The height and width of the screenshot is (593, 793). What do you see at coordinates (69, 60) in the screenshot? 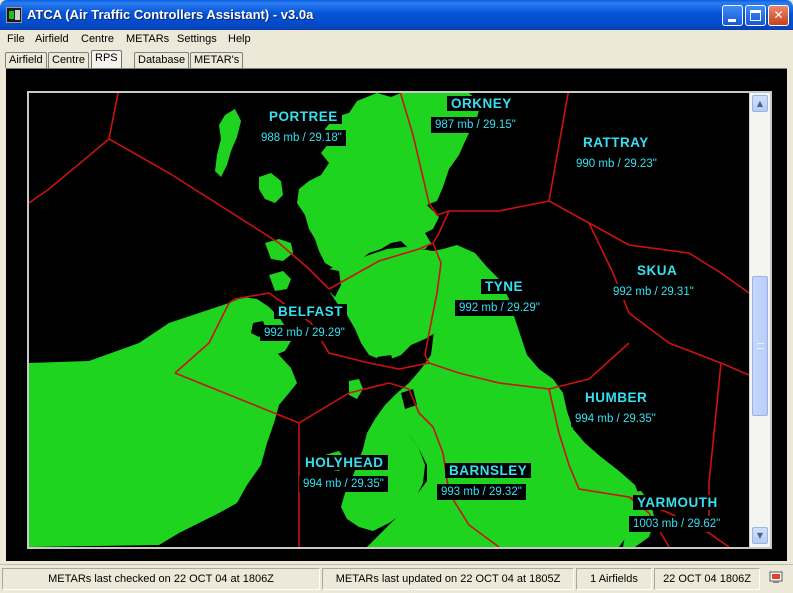
I see `tab-centre: Centre` at bounding box center [69, 60].